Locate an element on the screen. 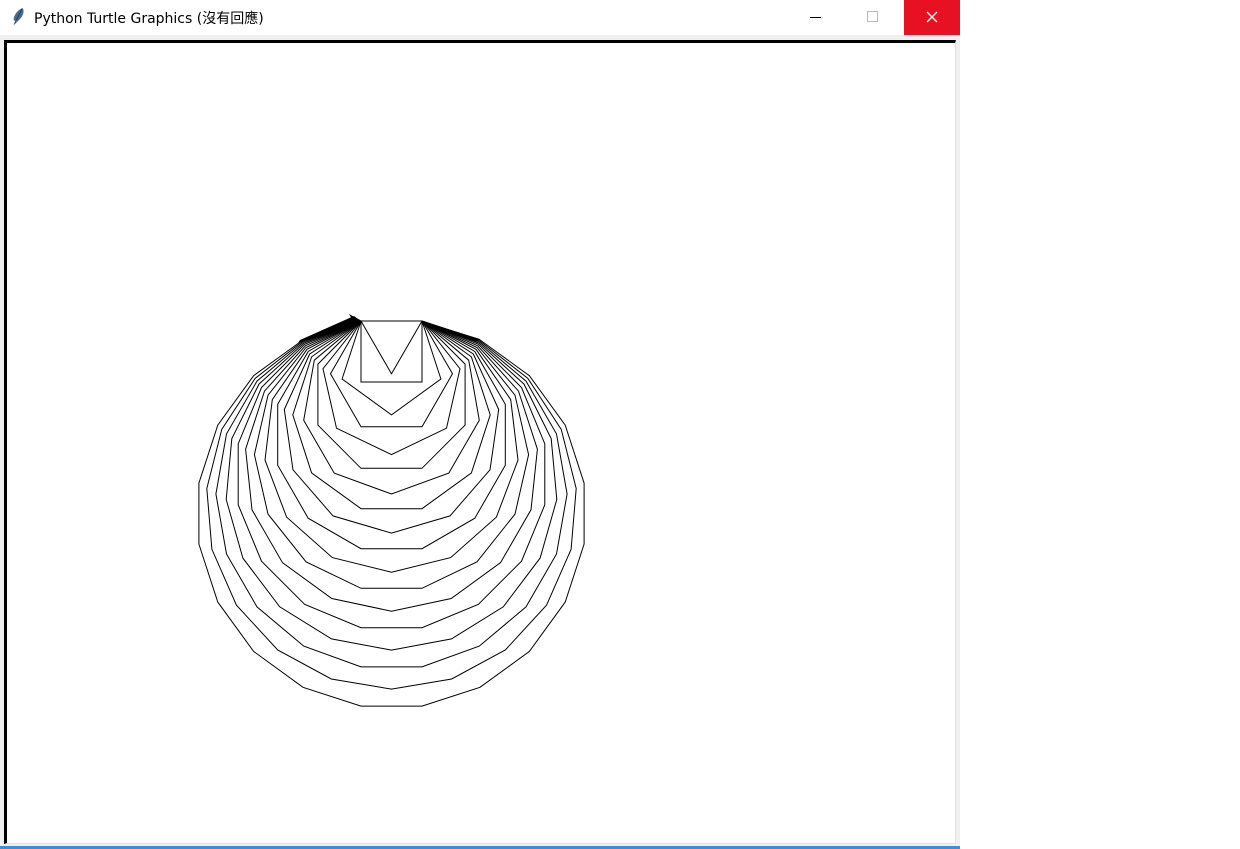 The image size is (1240, 849). close-icon is located at coordinates (932, 17).